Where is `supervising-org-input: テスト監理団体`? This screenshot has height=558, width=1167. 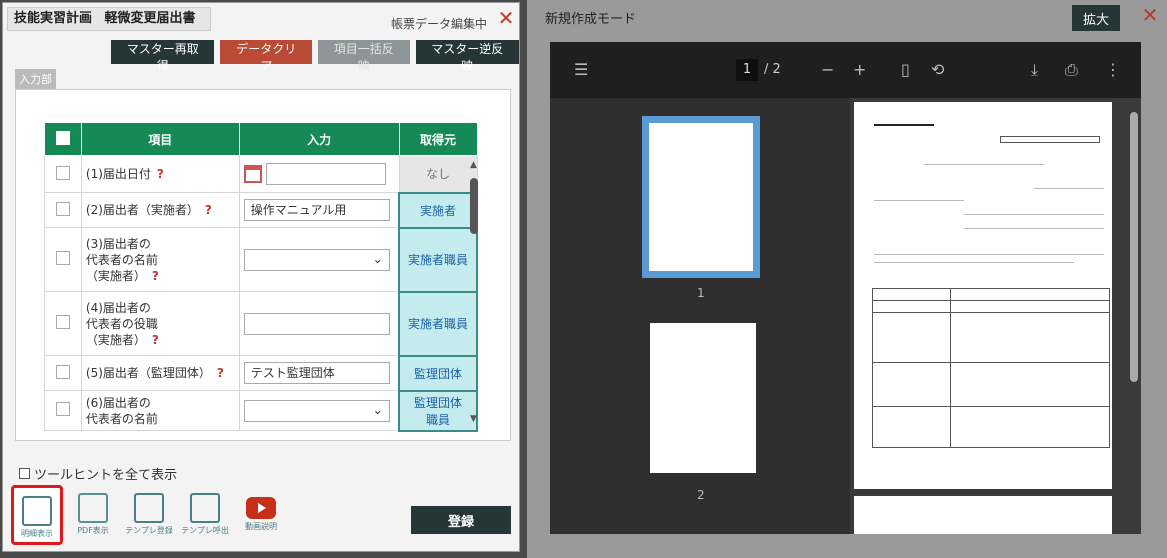 supervising-org-input: テスト監理団体 is located at coordinates (316, 373).